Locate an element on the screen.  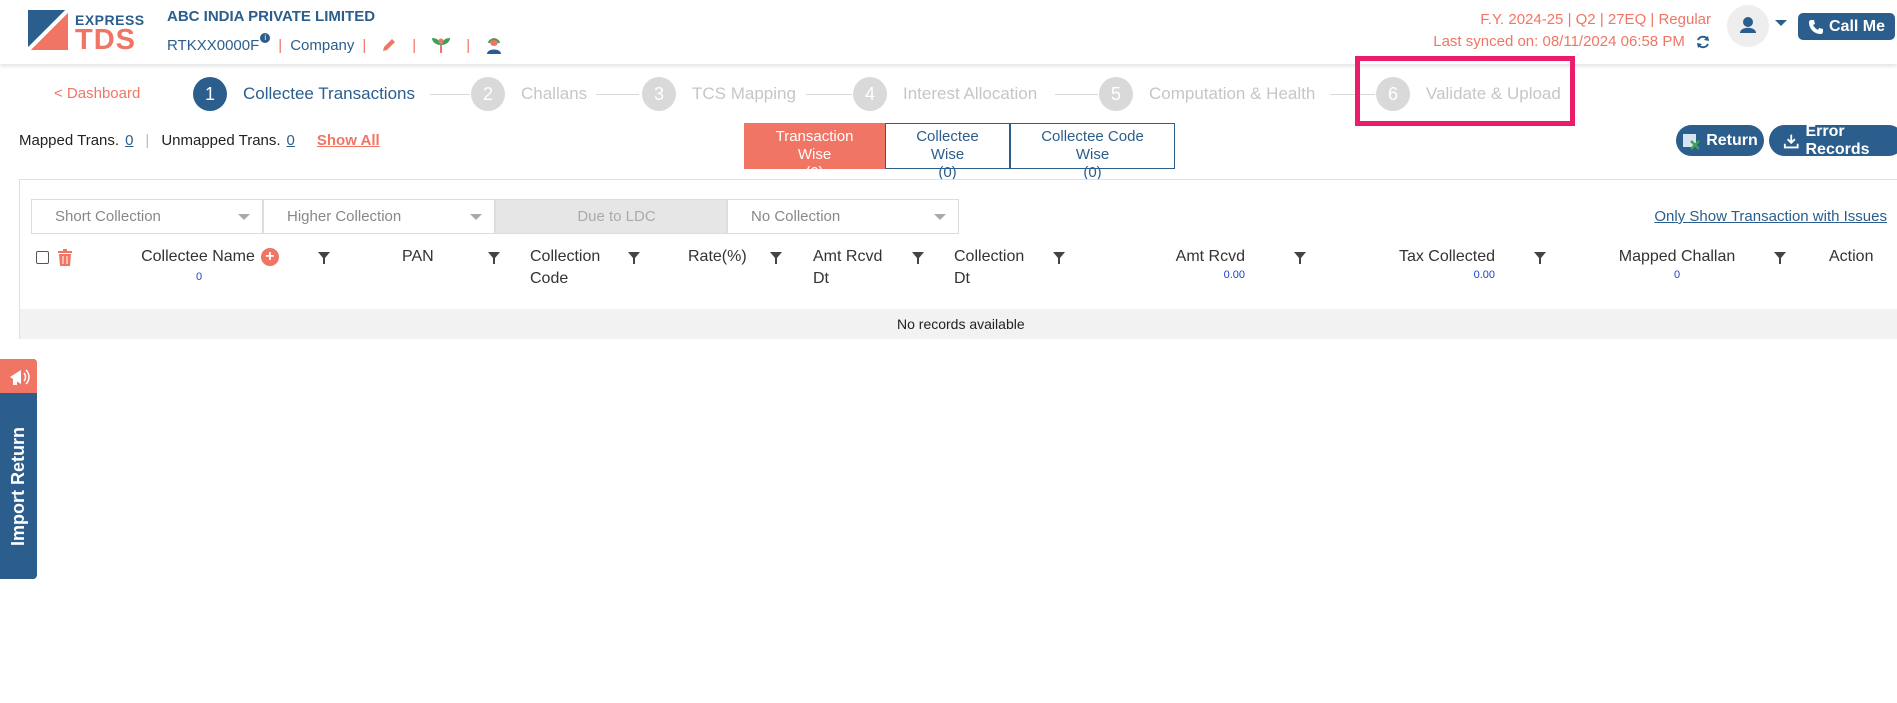
step-number: 5 is located at coordinates (1116, 94).